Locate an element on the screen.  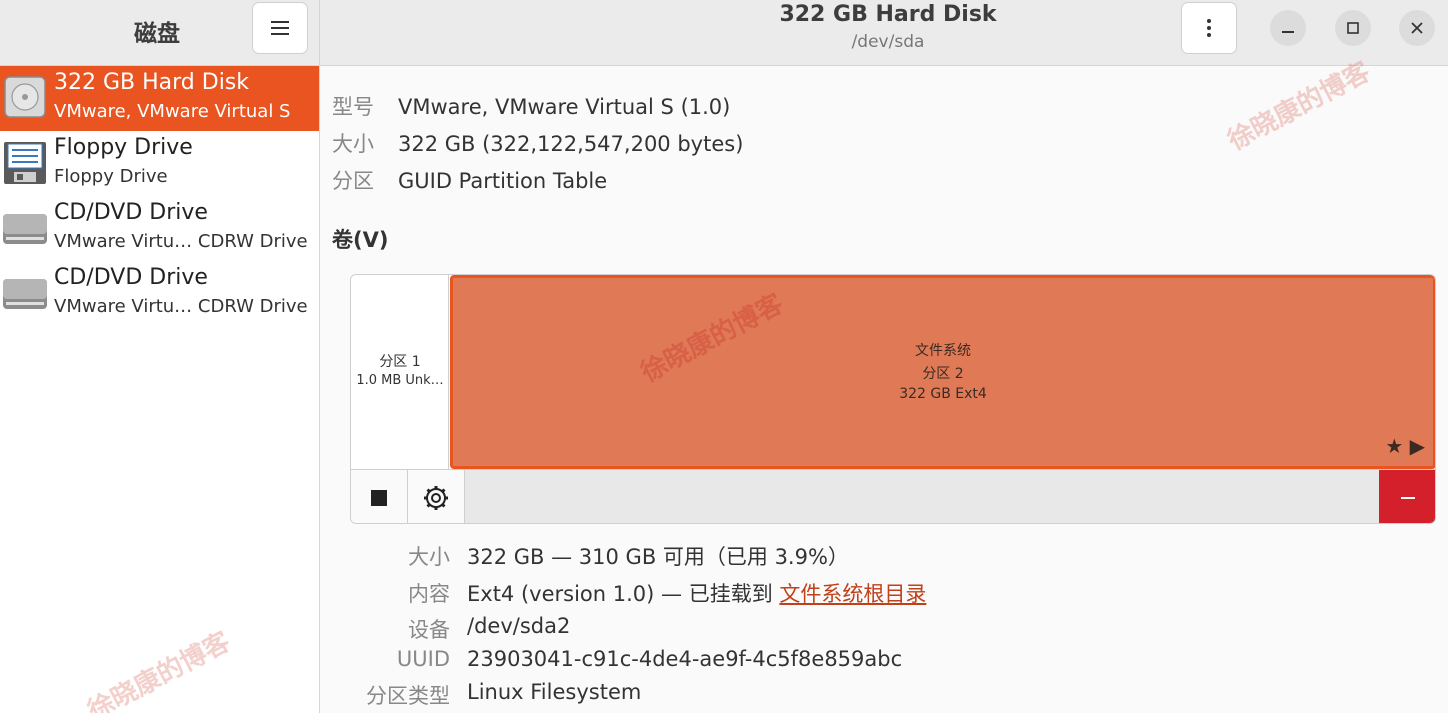
device-desc: Floppy Drive is located at coordinates (111, 176).